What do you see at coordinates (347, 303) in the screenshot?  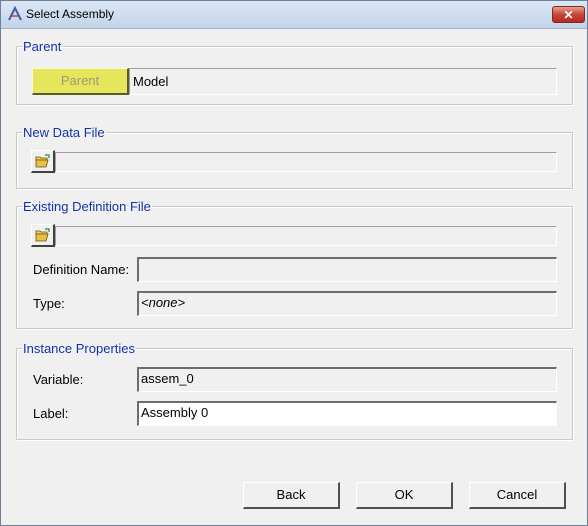 I see `type-field: <none>` at bounding box center [347, 303].